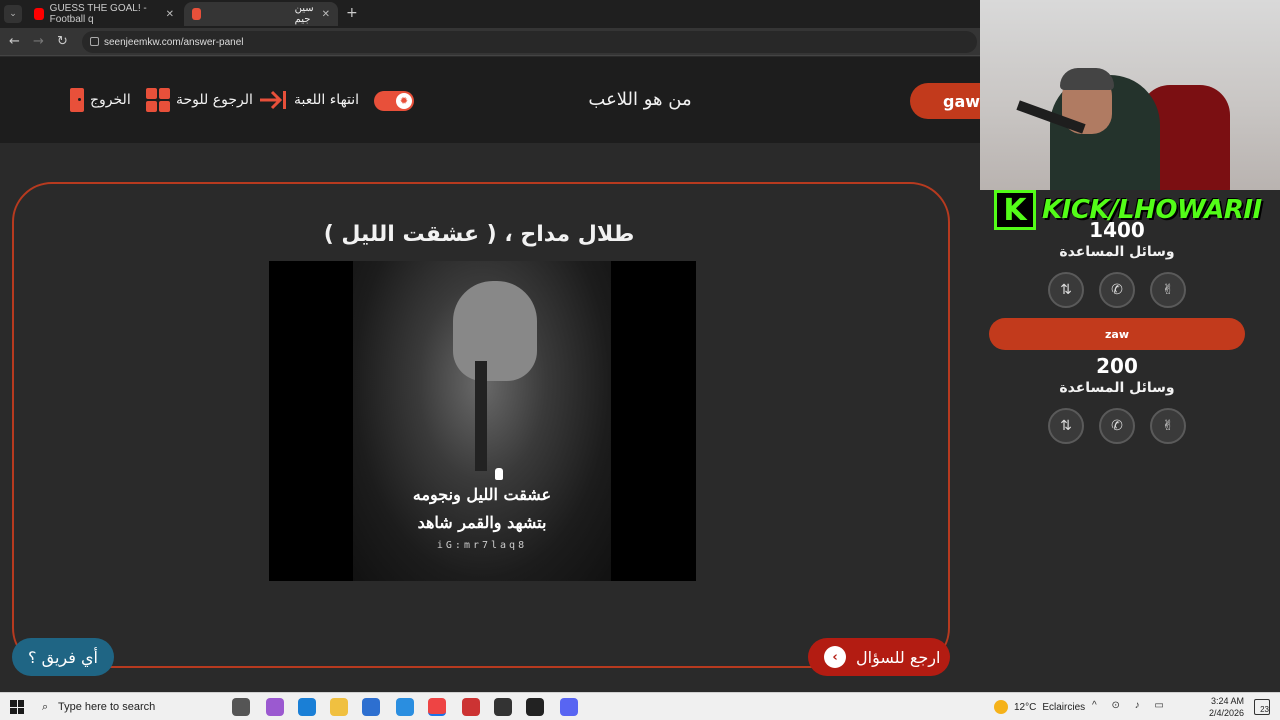  Describe the element at coordinates (482, 522) in the screenshot. I see `video-caption-line2: بتشهد والقمر شاهد` at that location.